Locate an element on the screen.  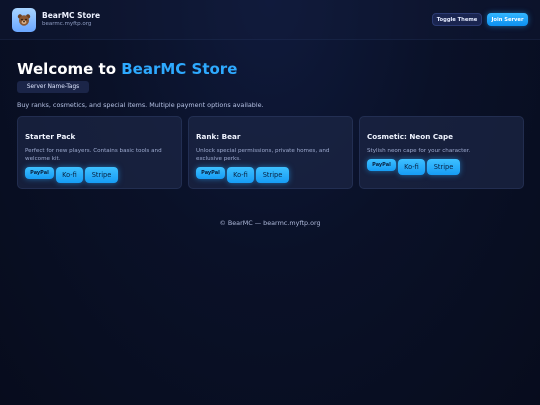
page-title-accent: BearMC Store is located at coordinates (179, 69).